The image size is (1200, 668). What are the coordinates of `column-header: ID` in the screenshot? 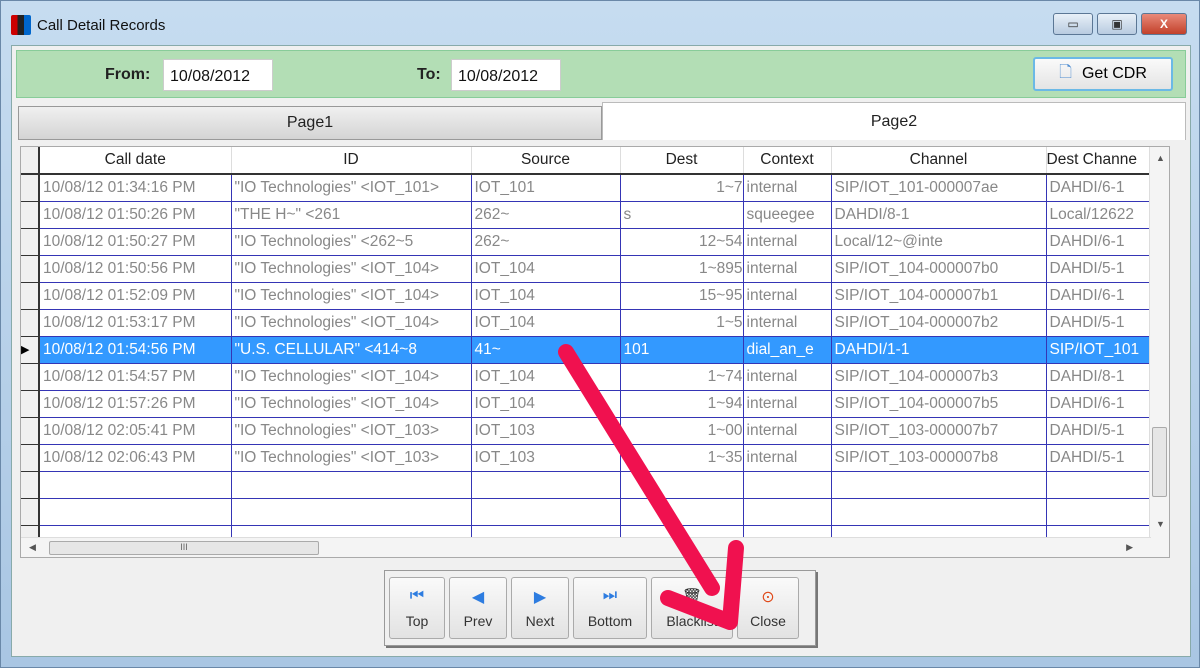 It's located at (351, 161).